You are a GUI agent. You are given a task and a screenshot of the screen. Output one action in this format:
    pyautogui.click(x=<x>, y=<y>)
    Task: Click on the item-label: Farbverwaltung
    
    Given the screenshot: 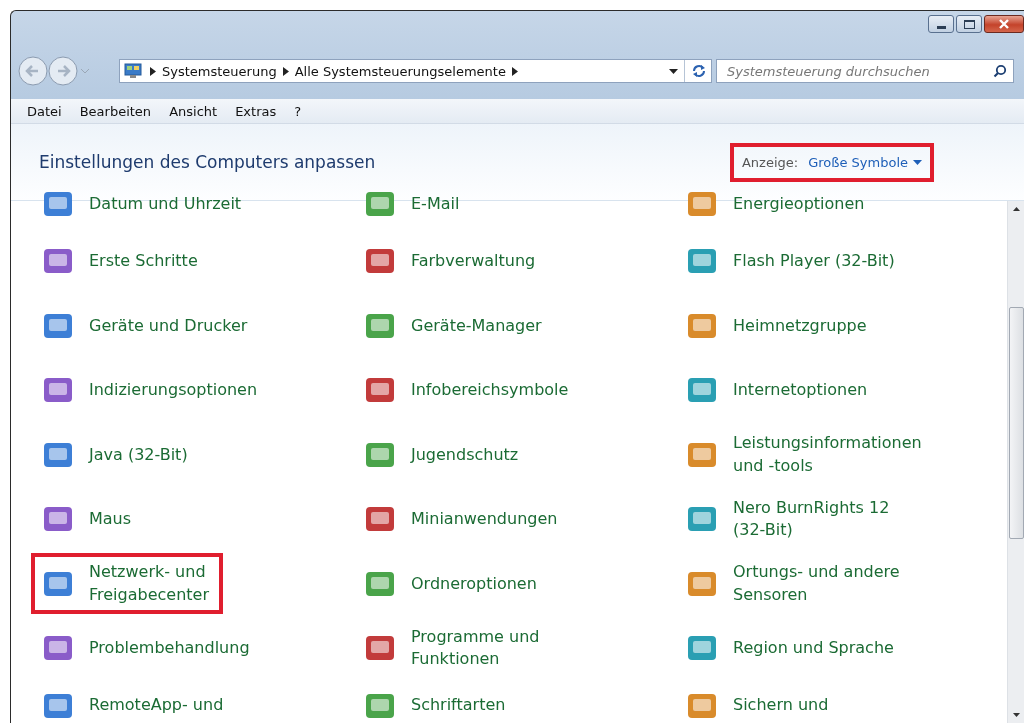 What is the action you would take?
    pyautogui.click(x=473, y=261)
    